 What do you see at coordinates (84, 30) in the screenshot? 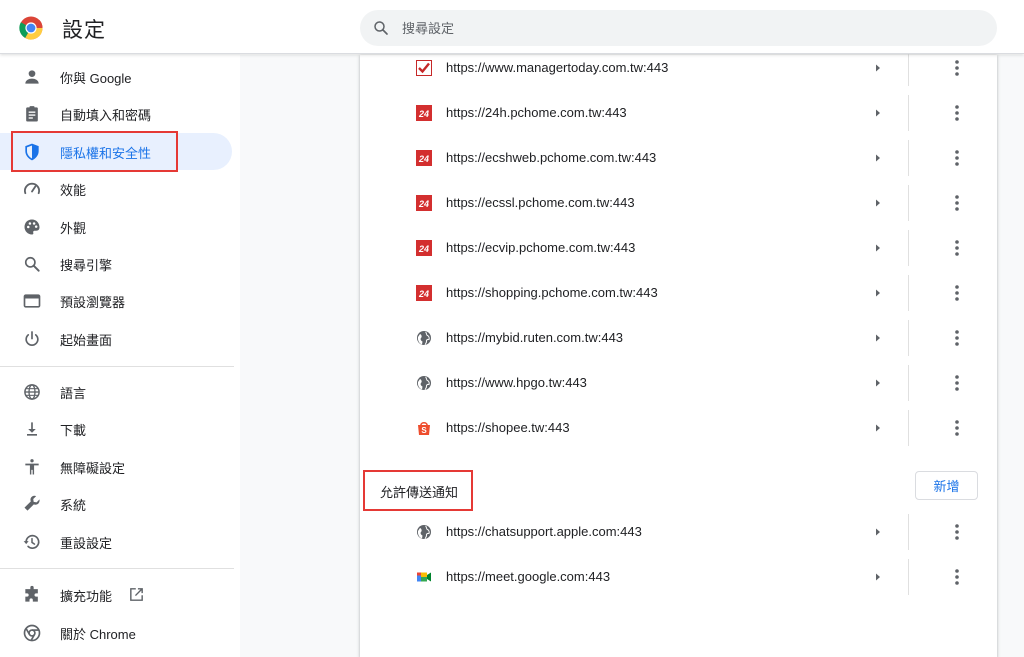
I see `page-title: 設定` at bounding box center [84, 30].